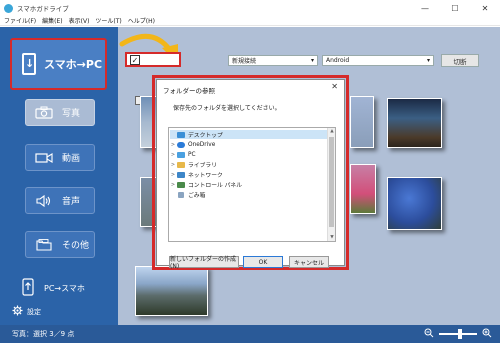 This screenshot has height=343, width=500. Describe the element at coordinates (250, 8) in the screenshot. I see `title-bar: スマホガドライブ — ☐ ✕` at that location.